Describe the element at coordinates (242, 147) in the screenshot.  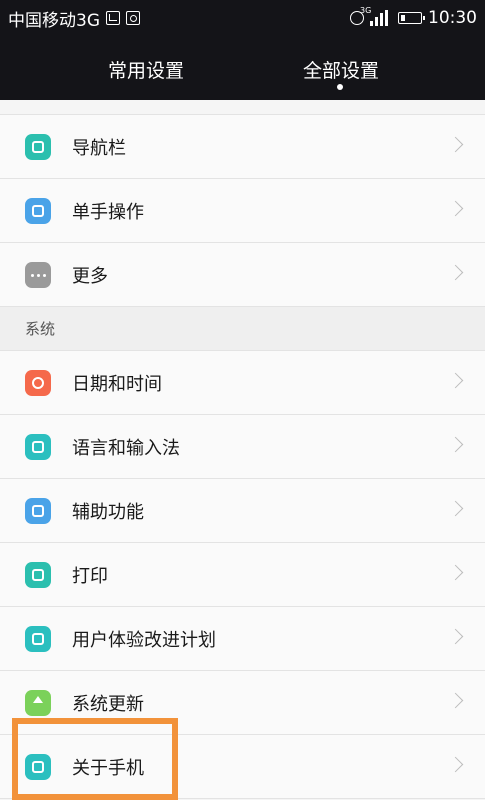
I see `settings-item-navigation-bar: 导航栏` at that location.